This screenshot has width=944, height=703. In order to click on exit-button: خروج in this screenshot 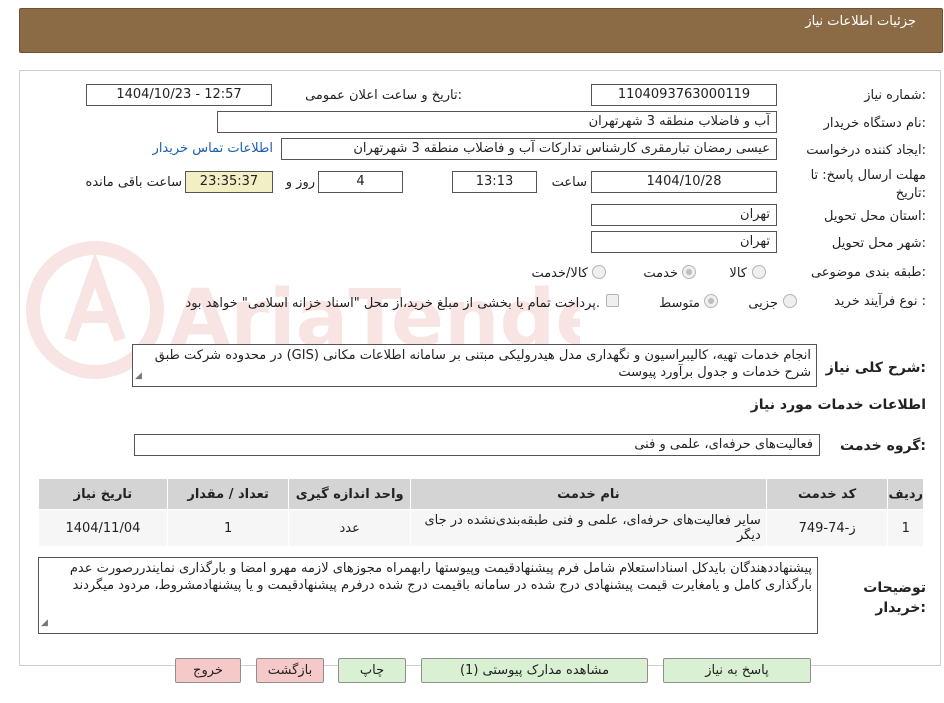, I will do `click(208, 670)`.